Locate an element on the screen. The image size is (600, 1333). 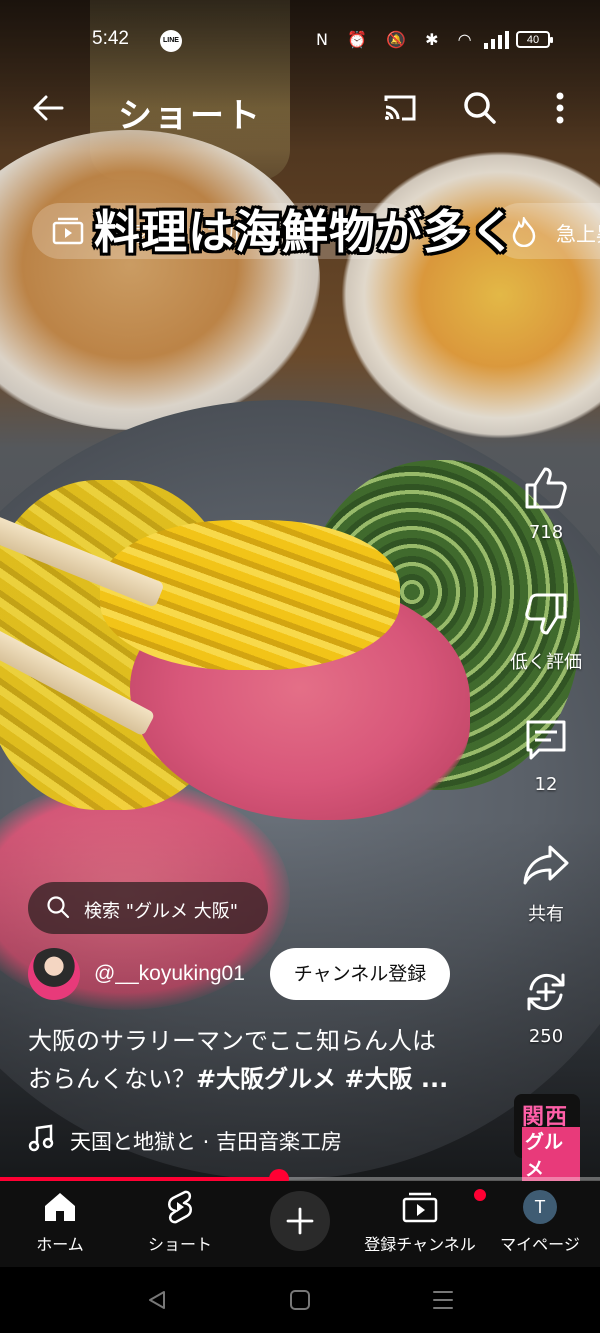
more-vert-icon is located at coordinates (560, 108).